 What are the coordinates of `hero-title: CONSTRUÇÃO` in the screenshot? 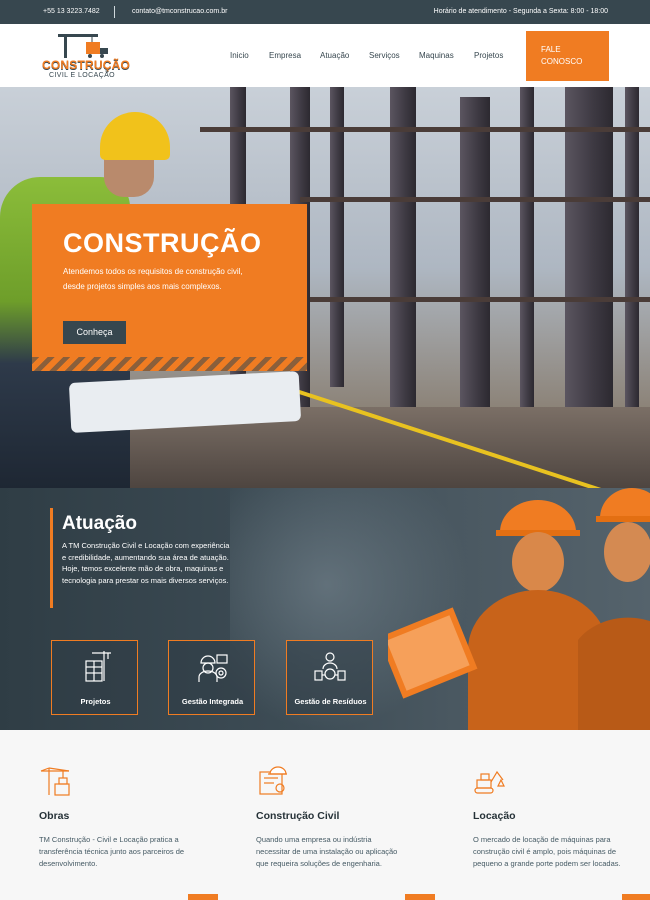 It's located at (162, 243).